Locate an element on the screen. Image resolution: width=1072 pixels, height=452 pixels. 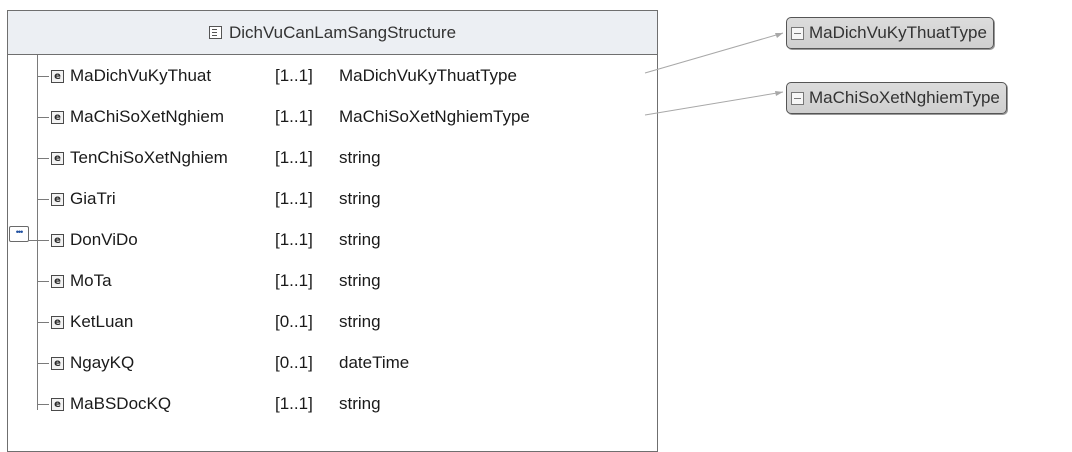
type-link-arrow is located at coordinates (779, 35).